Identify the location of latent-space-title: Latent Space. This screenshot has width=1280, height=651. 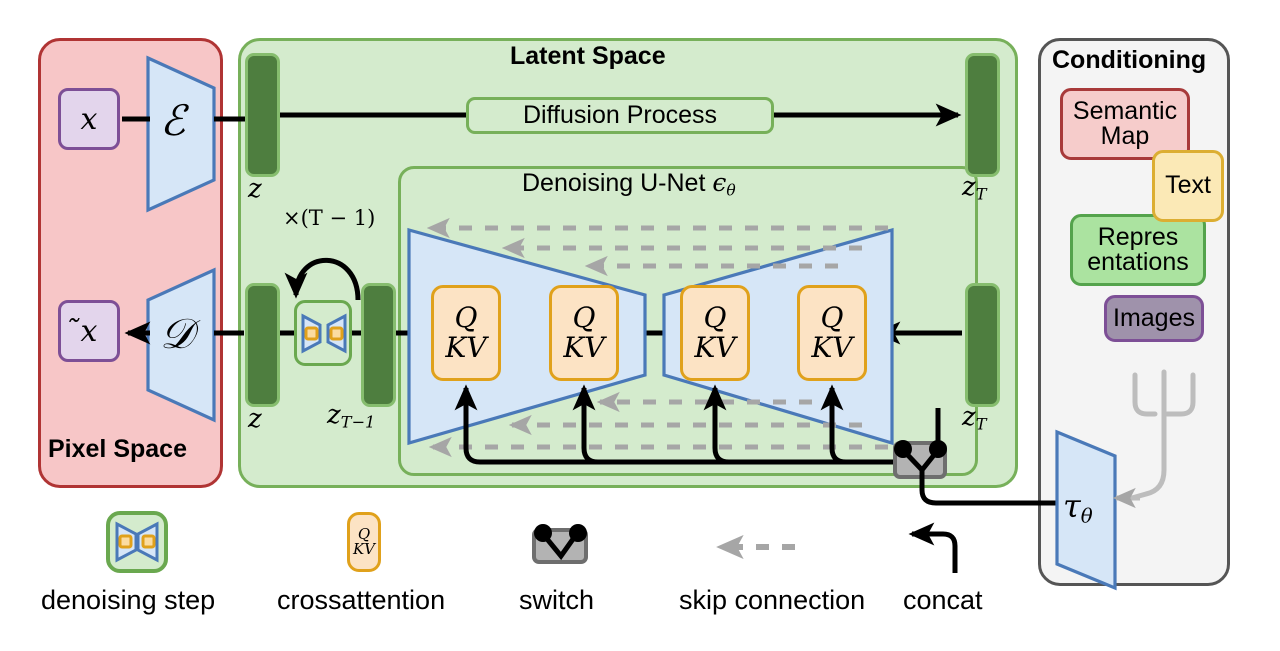
(588, 56).